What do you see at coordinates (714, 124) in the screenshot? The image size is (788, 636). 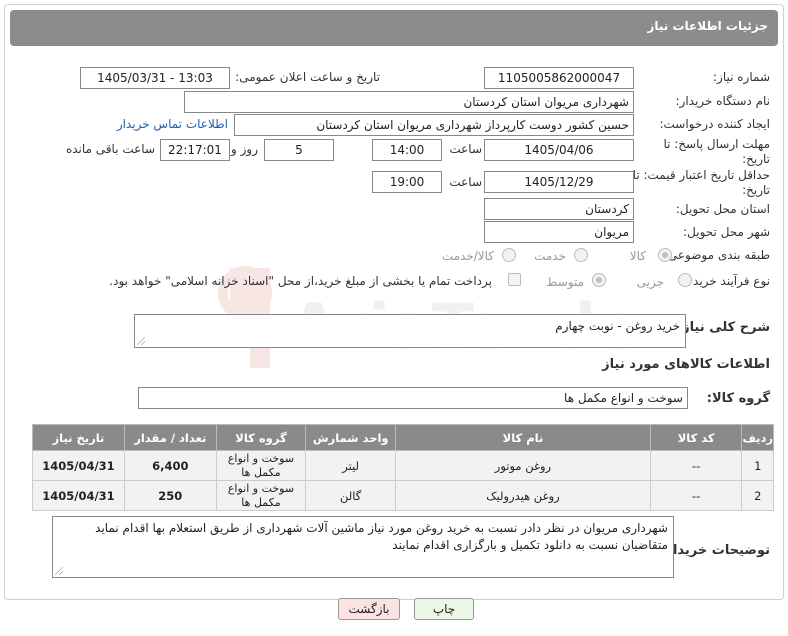 I see `creator-label: ایجاد کننده درخواست:` at bounding box center [714, 124].